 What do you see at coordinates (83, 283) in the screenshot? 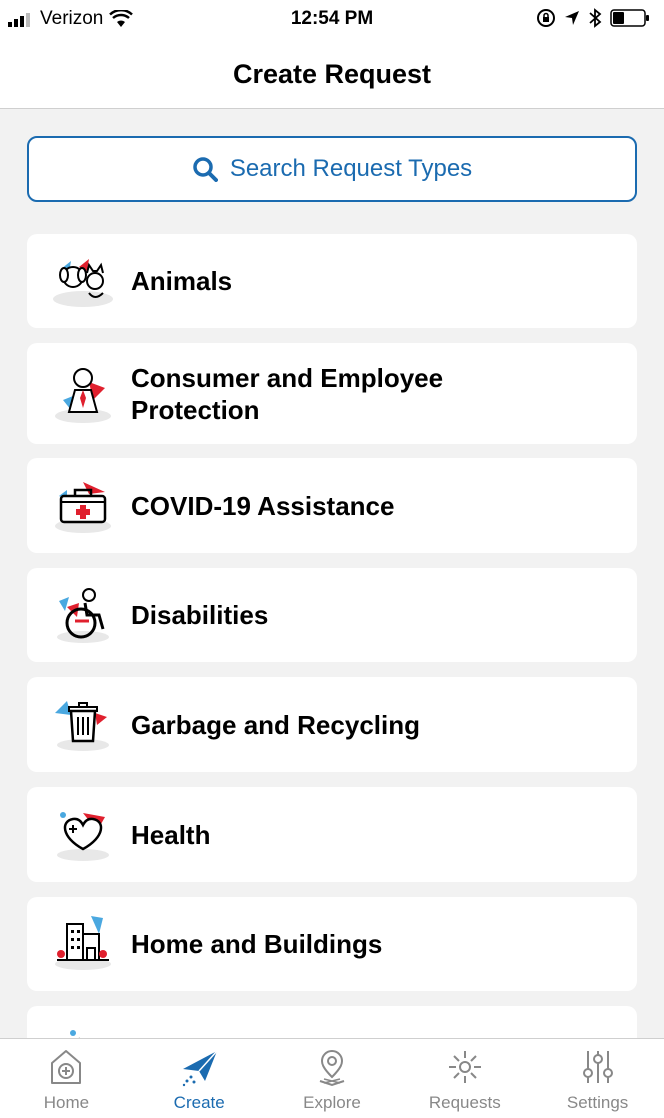
I see `animals-icon` at bounding box center [83, 283].